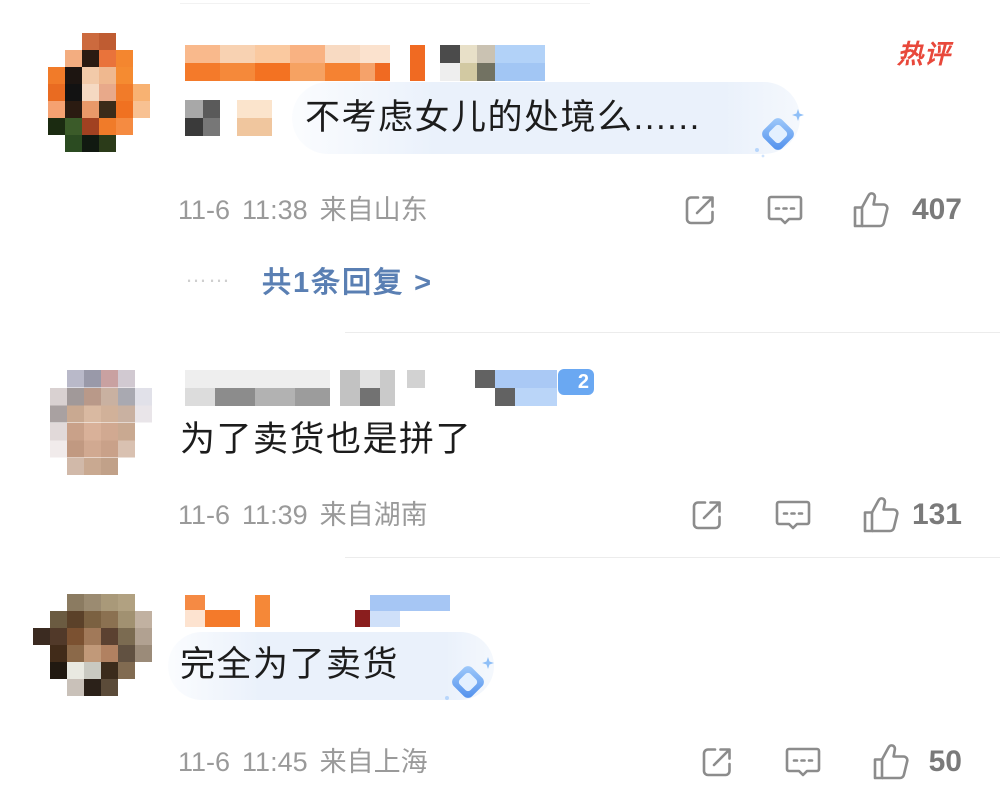 Image resolution: width=1000 pixels, height=803 pixels. What do you see at coordinates (275, 210) in the screenshot?
I see `comment-time: 11:38` at bounding box center [275, 210].